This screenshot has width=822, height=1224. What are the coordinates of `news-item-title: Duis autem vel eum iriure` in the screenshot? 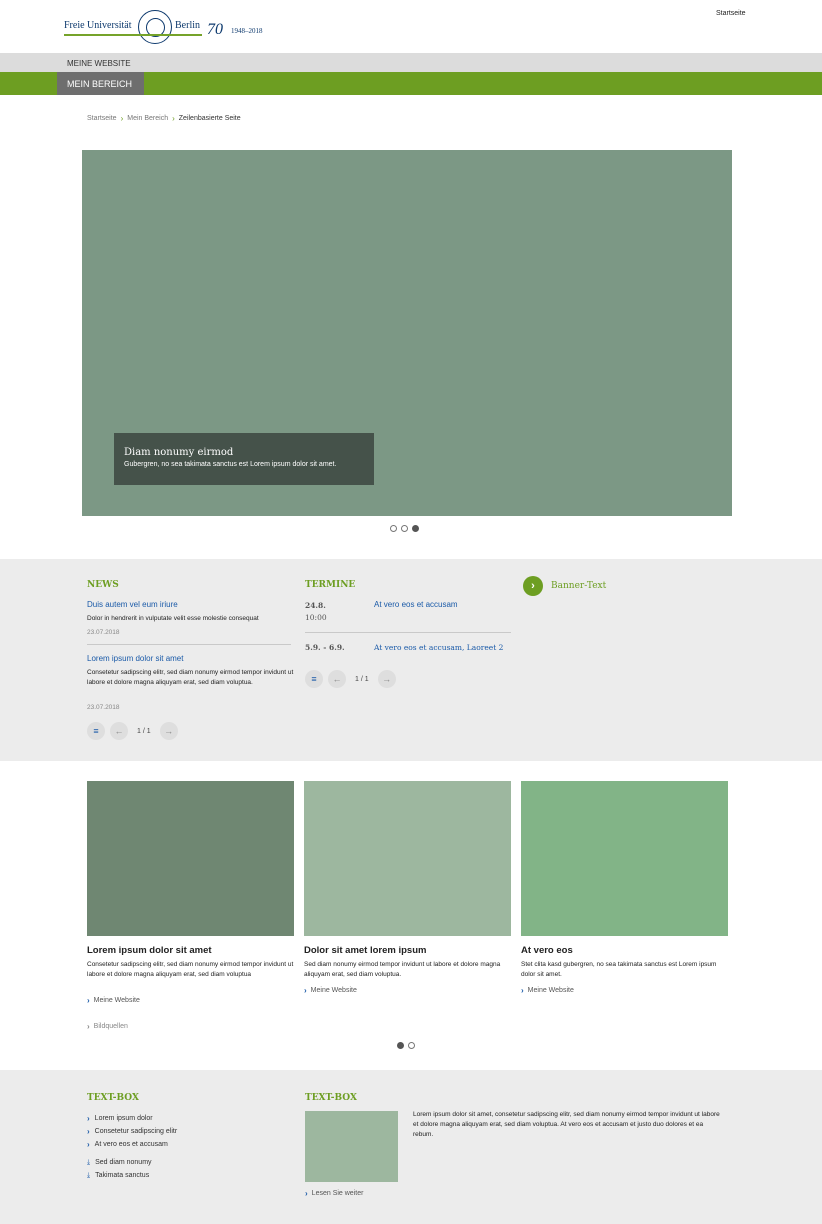 It's located at (132, 604).